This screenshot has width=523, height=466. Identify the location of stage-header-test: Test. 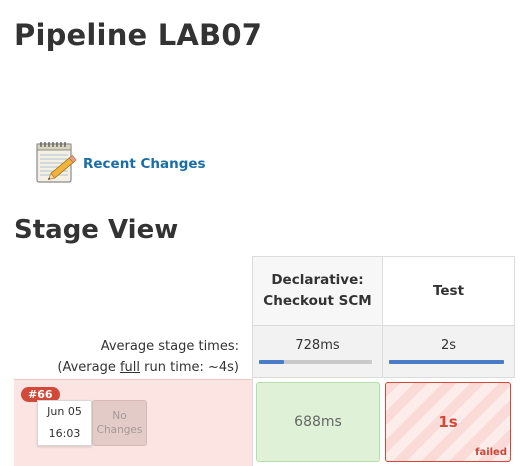
(448, 291).